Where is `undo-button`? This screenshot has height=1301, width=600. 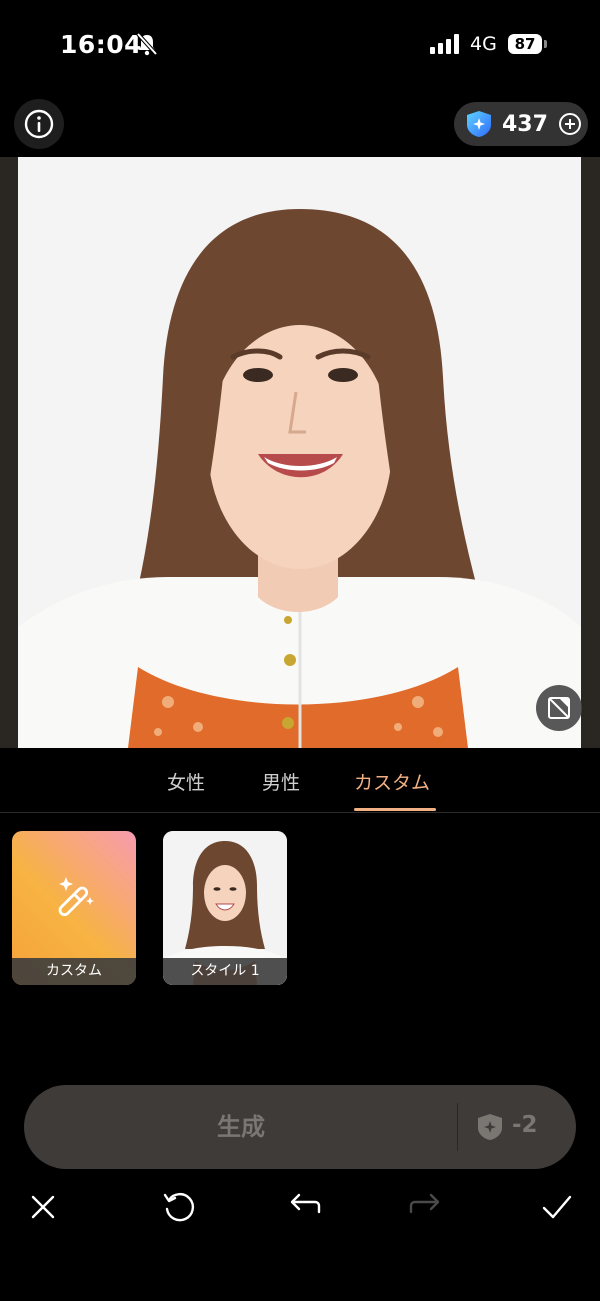 undo-button is located at coordinates (305, 1207).